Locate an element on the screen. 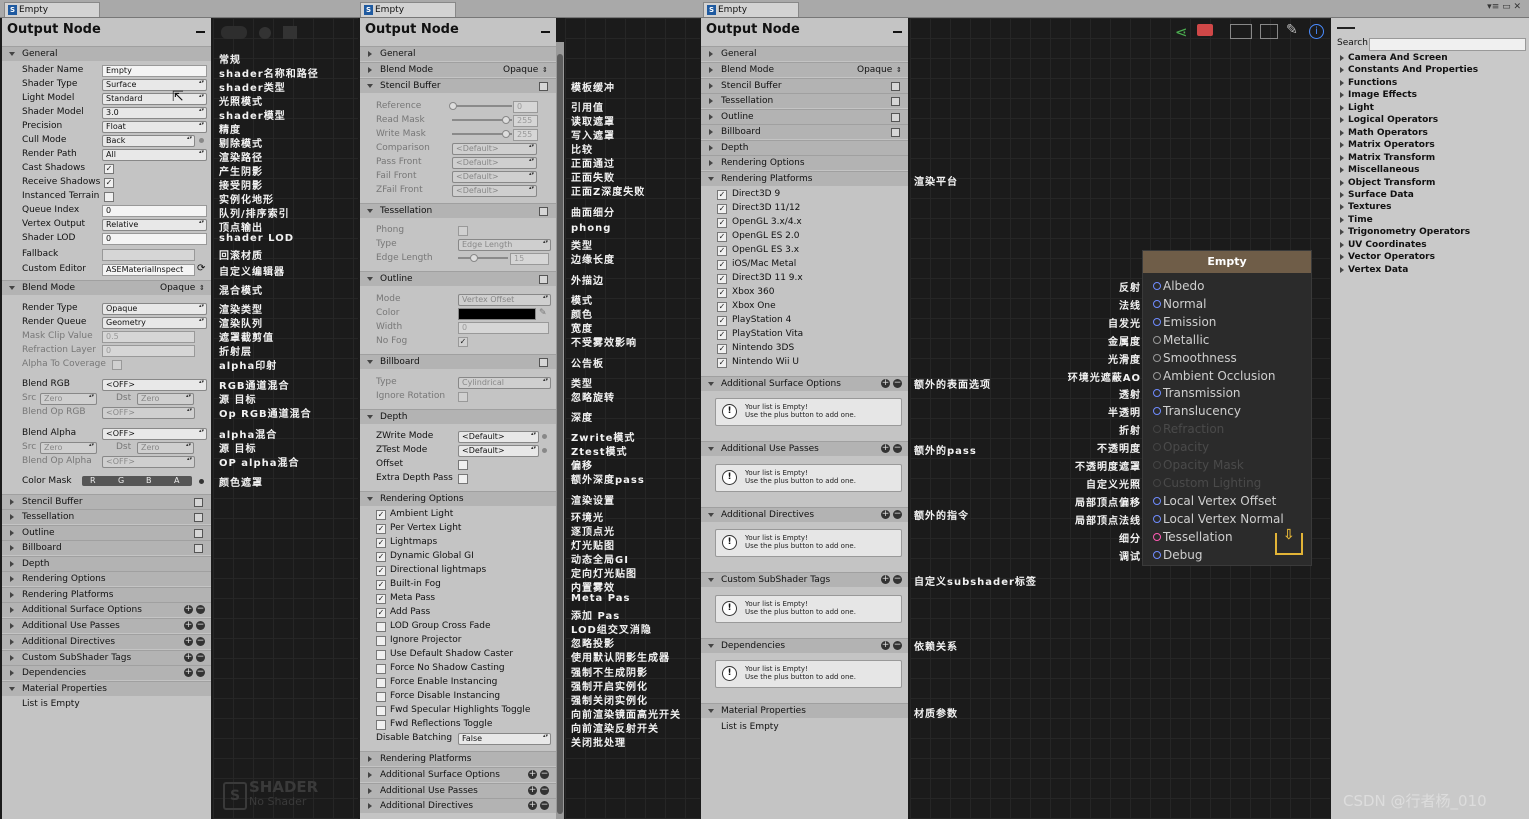  blend-op-alpha-dropdown: <OFF> is located at coordinates (148, 462).